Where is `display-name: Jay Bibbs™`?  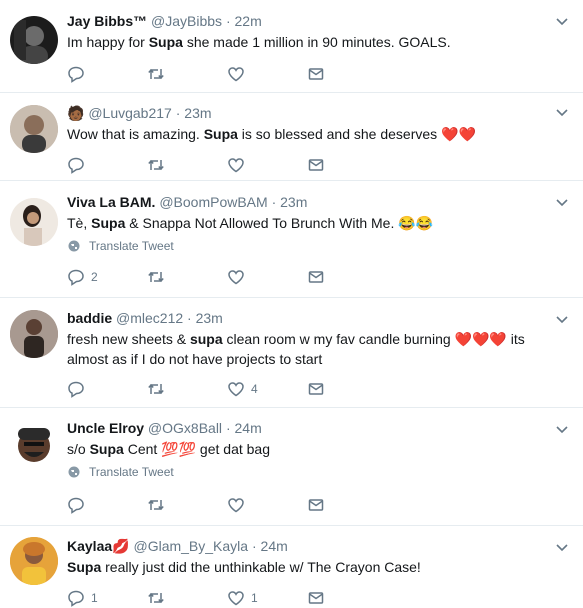 display-name: Jay Bibbs™ is located at coordinates (107, 21).